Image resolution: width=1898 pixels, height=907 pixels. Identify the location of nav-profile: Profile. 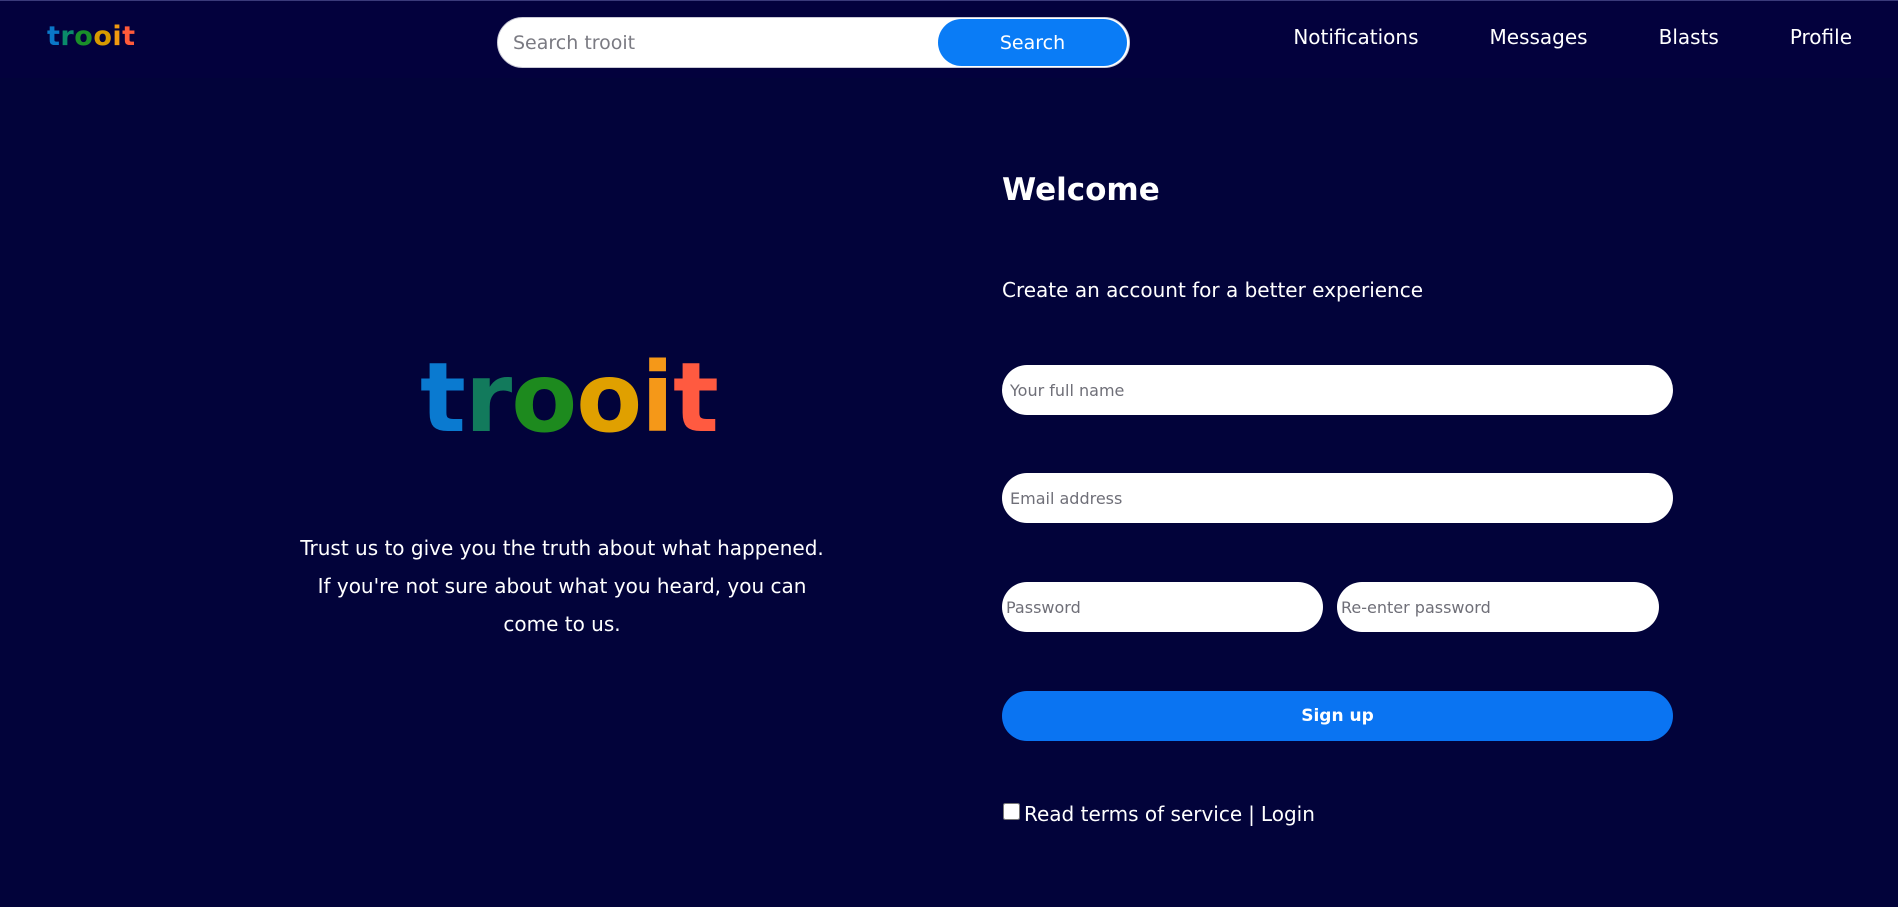
(1821, 37).